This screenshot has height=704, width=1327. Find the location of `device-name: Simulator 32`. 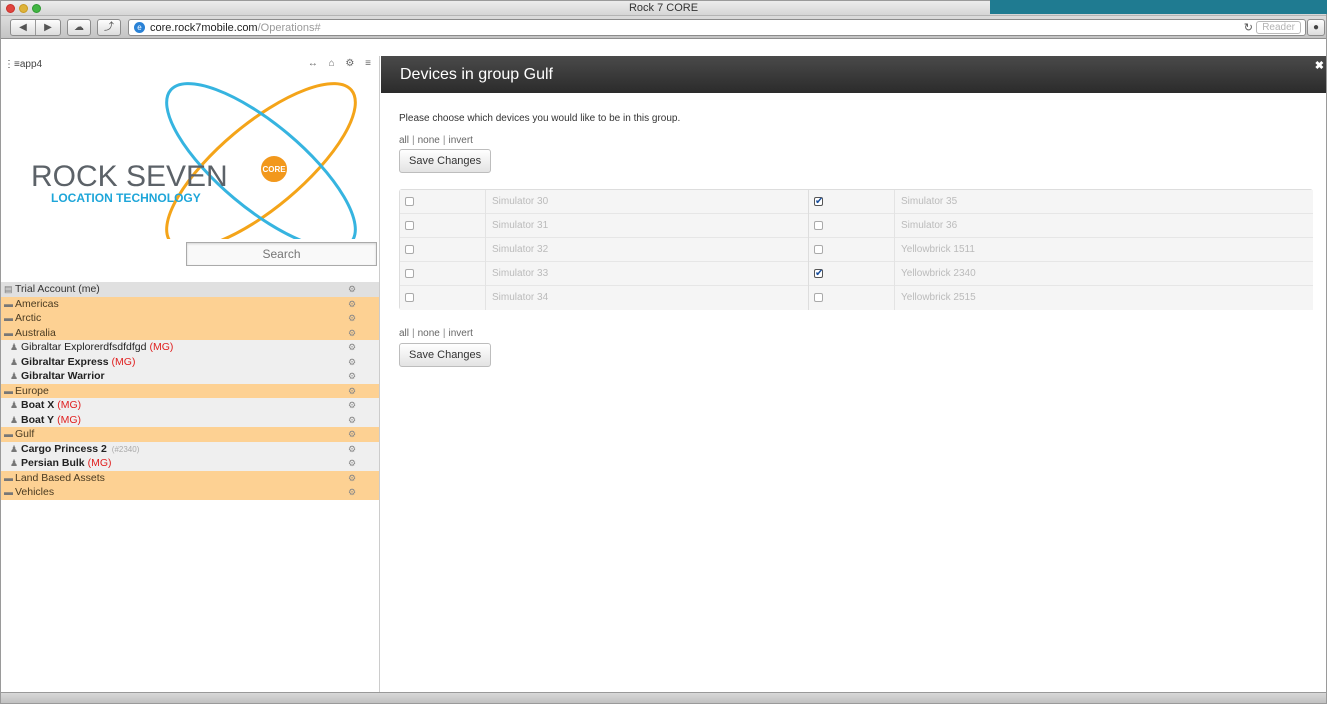

device-name: Simulator 32 is located at coordinates (520, 249).